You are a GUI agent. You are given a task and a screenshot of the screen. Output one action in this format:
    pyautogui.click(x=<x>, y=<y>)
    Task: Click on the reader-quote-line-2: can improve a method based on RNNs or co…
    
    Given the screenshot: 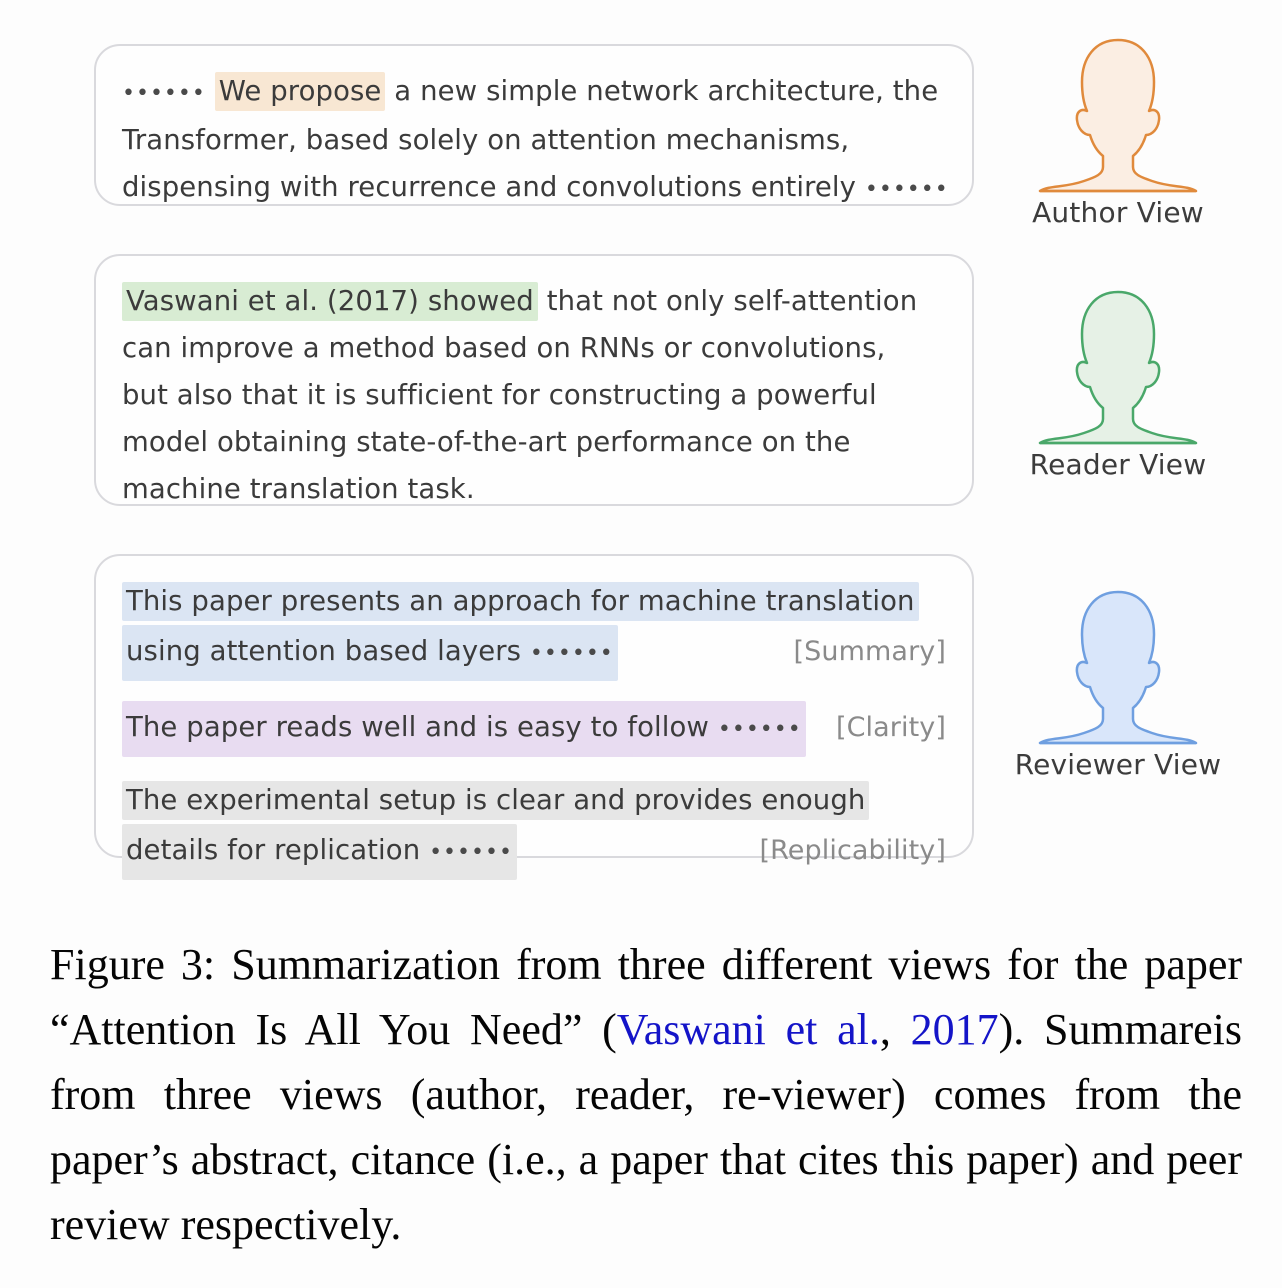 What is the action you would take?
    pyautogui.click(x=504, y=348)
    